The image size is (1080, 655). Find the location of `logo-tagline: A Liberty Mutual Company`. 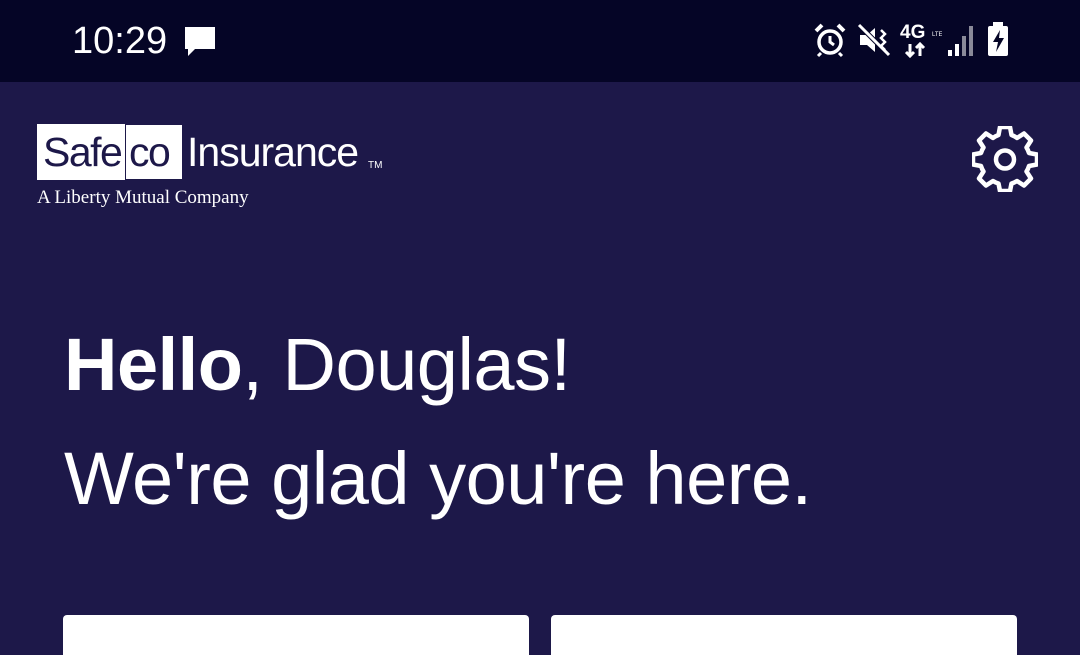

logo-tagline: A Liberty Mutual Company is located at coordinates (143, 197).